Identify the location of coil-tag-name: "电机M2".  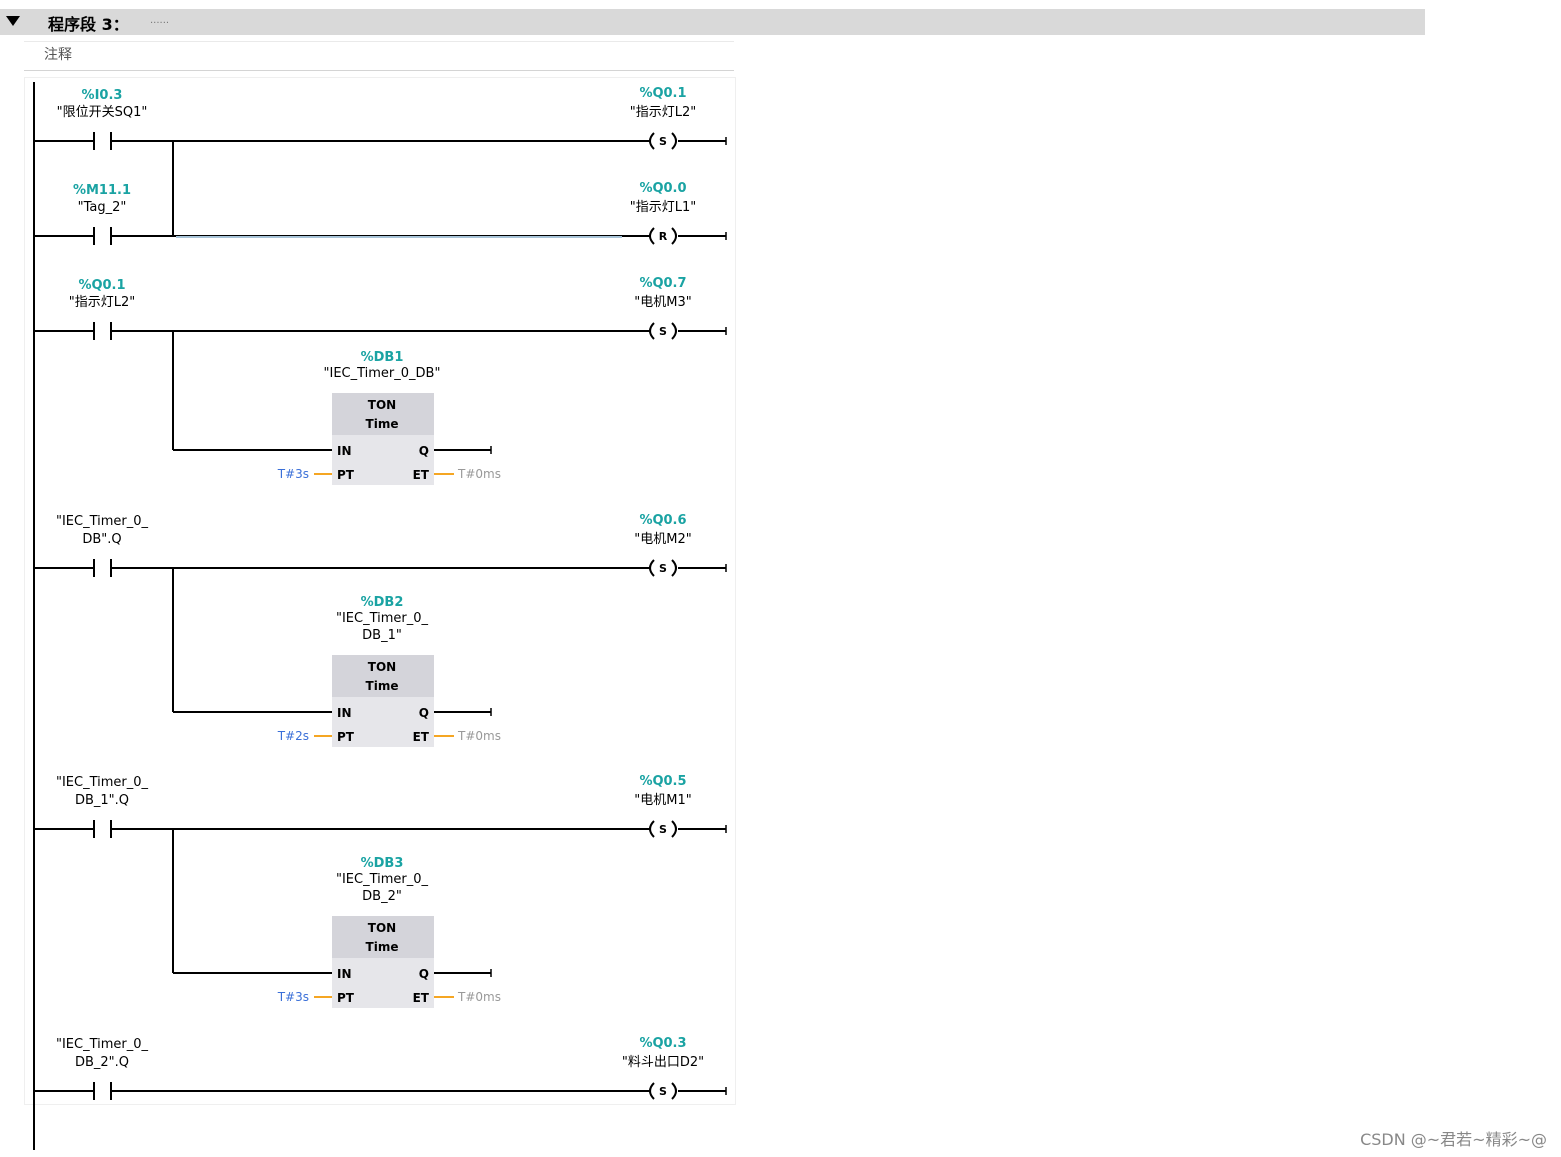
(662, 539).